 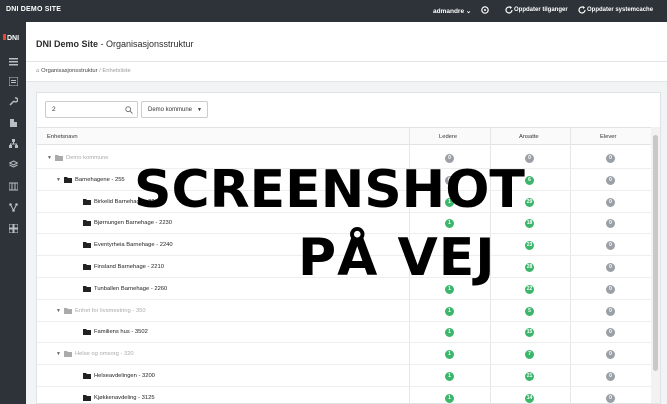 I want to click on column-header-name: Enhetsnavn, so click(x=62, y=137).